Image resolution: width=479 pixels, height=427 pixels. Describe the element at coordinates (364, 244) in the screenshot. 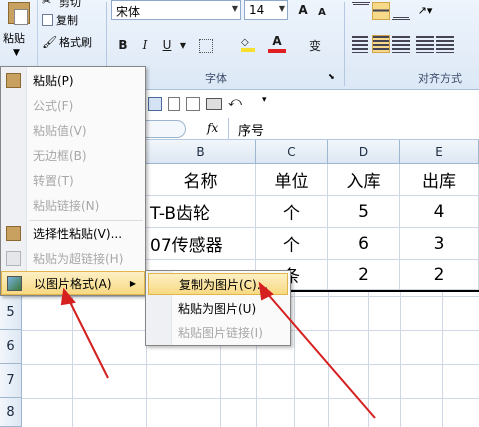

I see `cell-d3: 6` at that location.